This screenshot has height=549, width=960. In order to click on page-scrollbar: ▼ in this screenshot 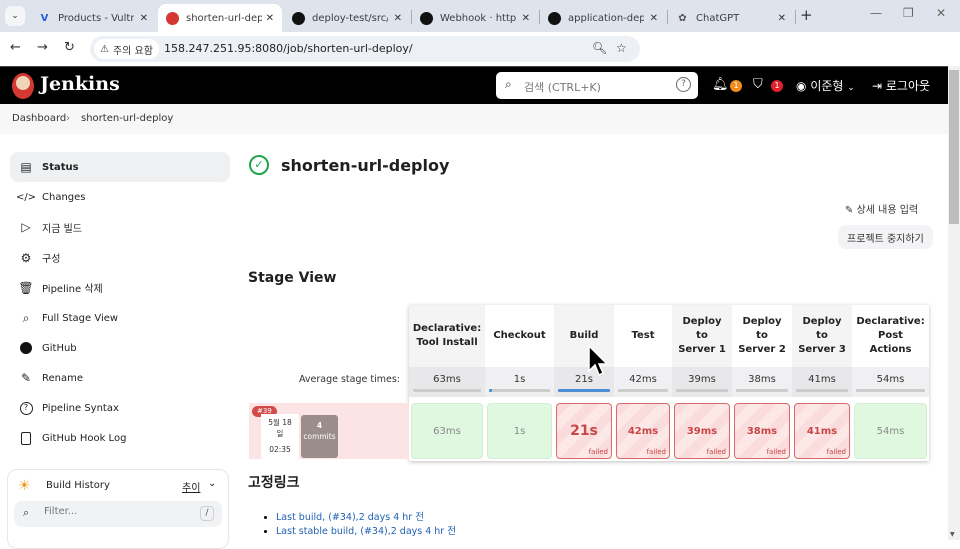, I will do `click(954, 303)`.